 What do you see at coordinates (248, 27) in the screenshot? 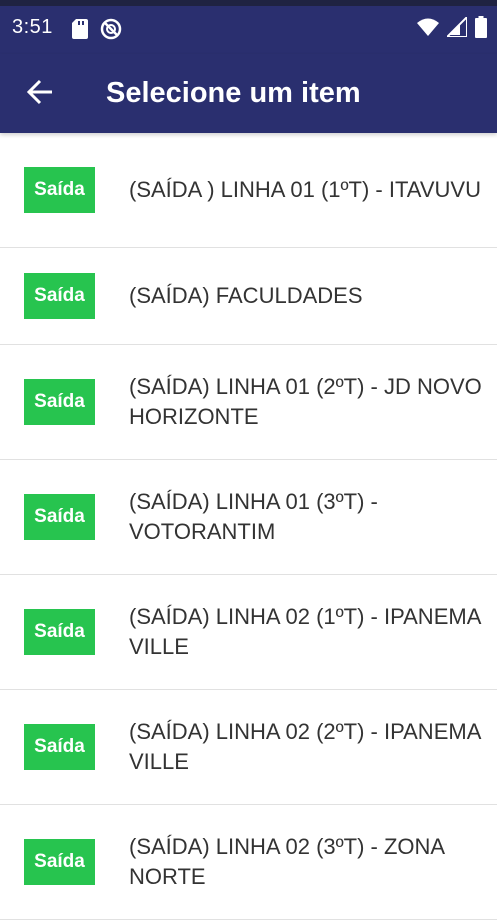
I see `status-bar: 3:51` at bounding box center [248, 27].